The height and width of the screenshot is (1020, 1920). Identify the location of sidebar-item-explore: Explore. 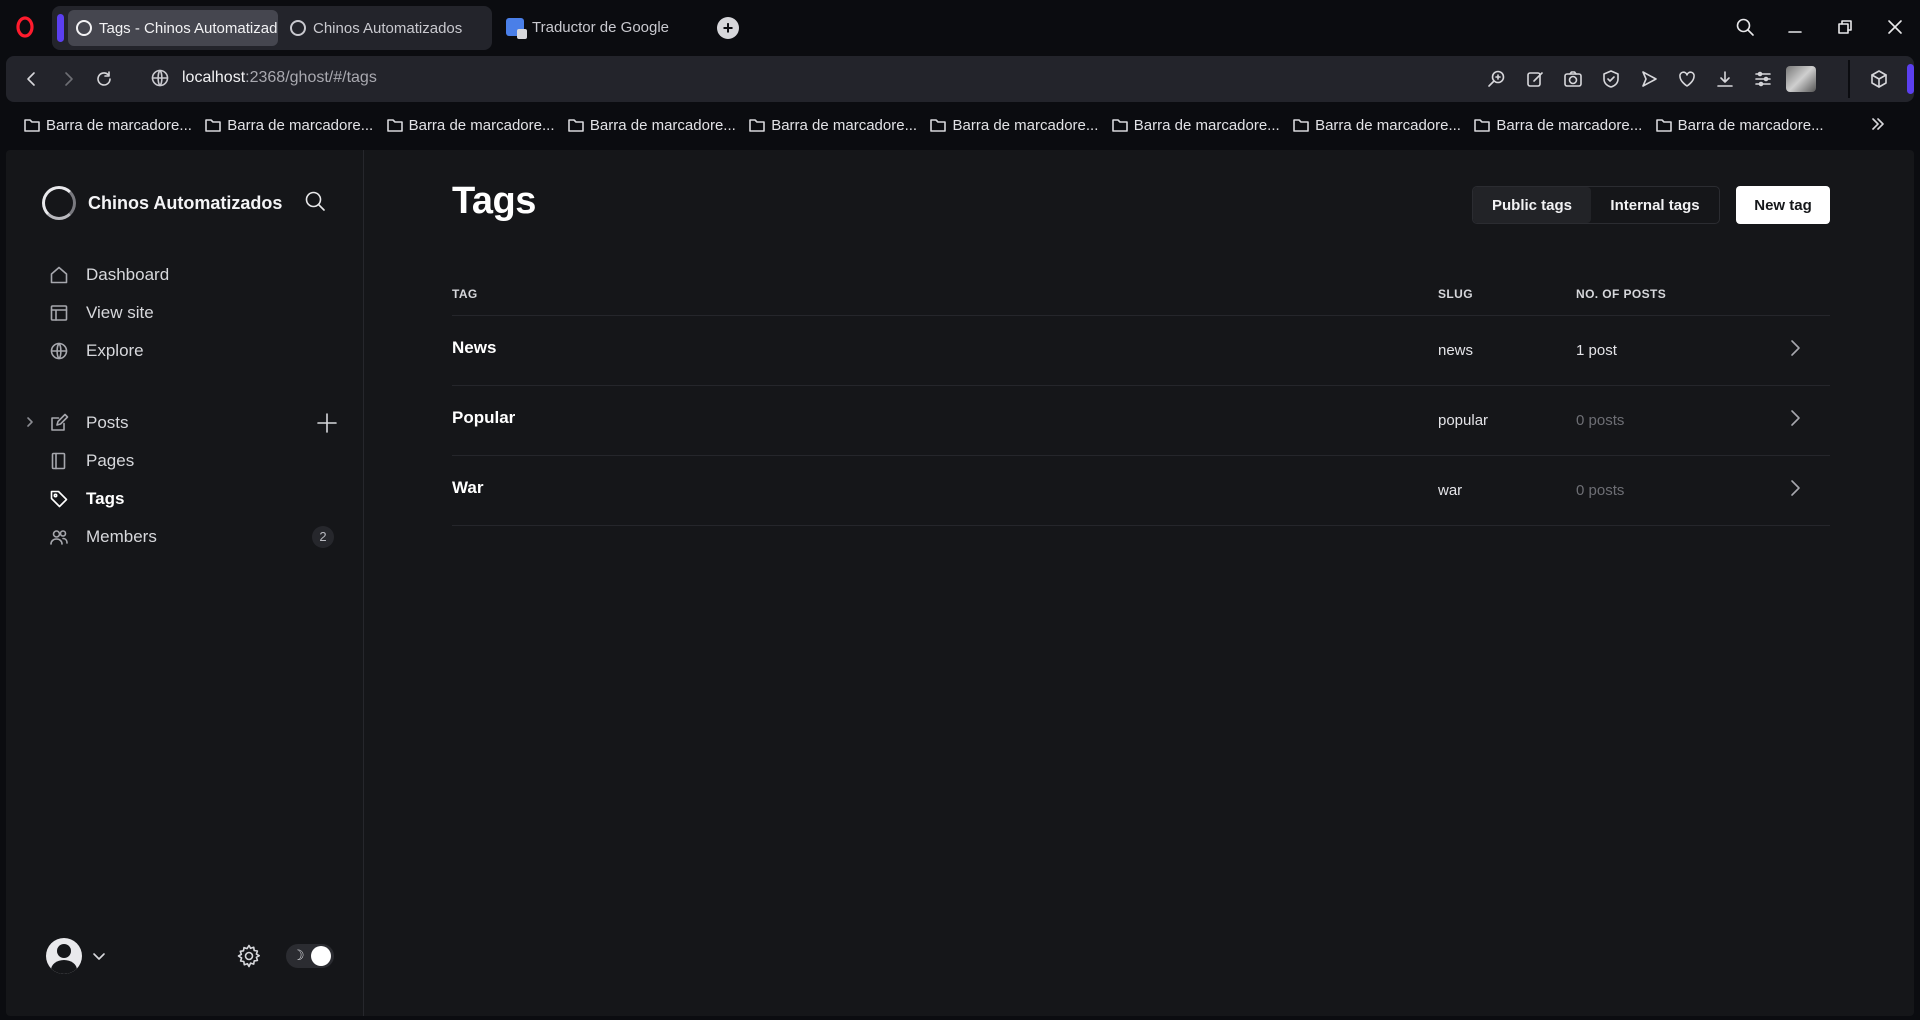
(198, 351).